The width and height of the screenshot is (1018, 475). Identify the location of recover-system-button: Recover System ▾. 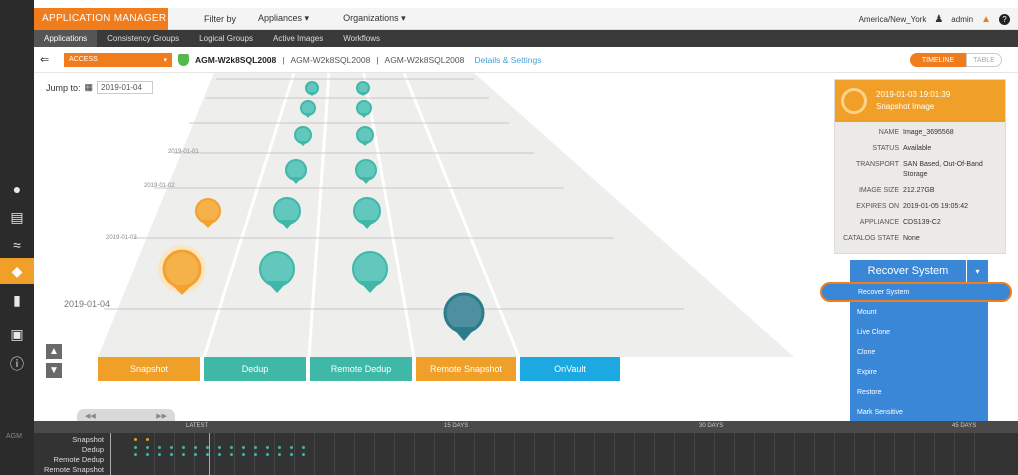
(919, 271).